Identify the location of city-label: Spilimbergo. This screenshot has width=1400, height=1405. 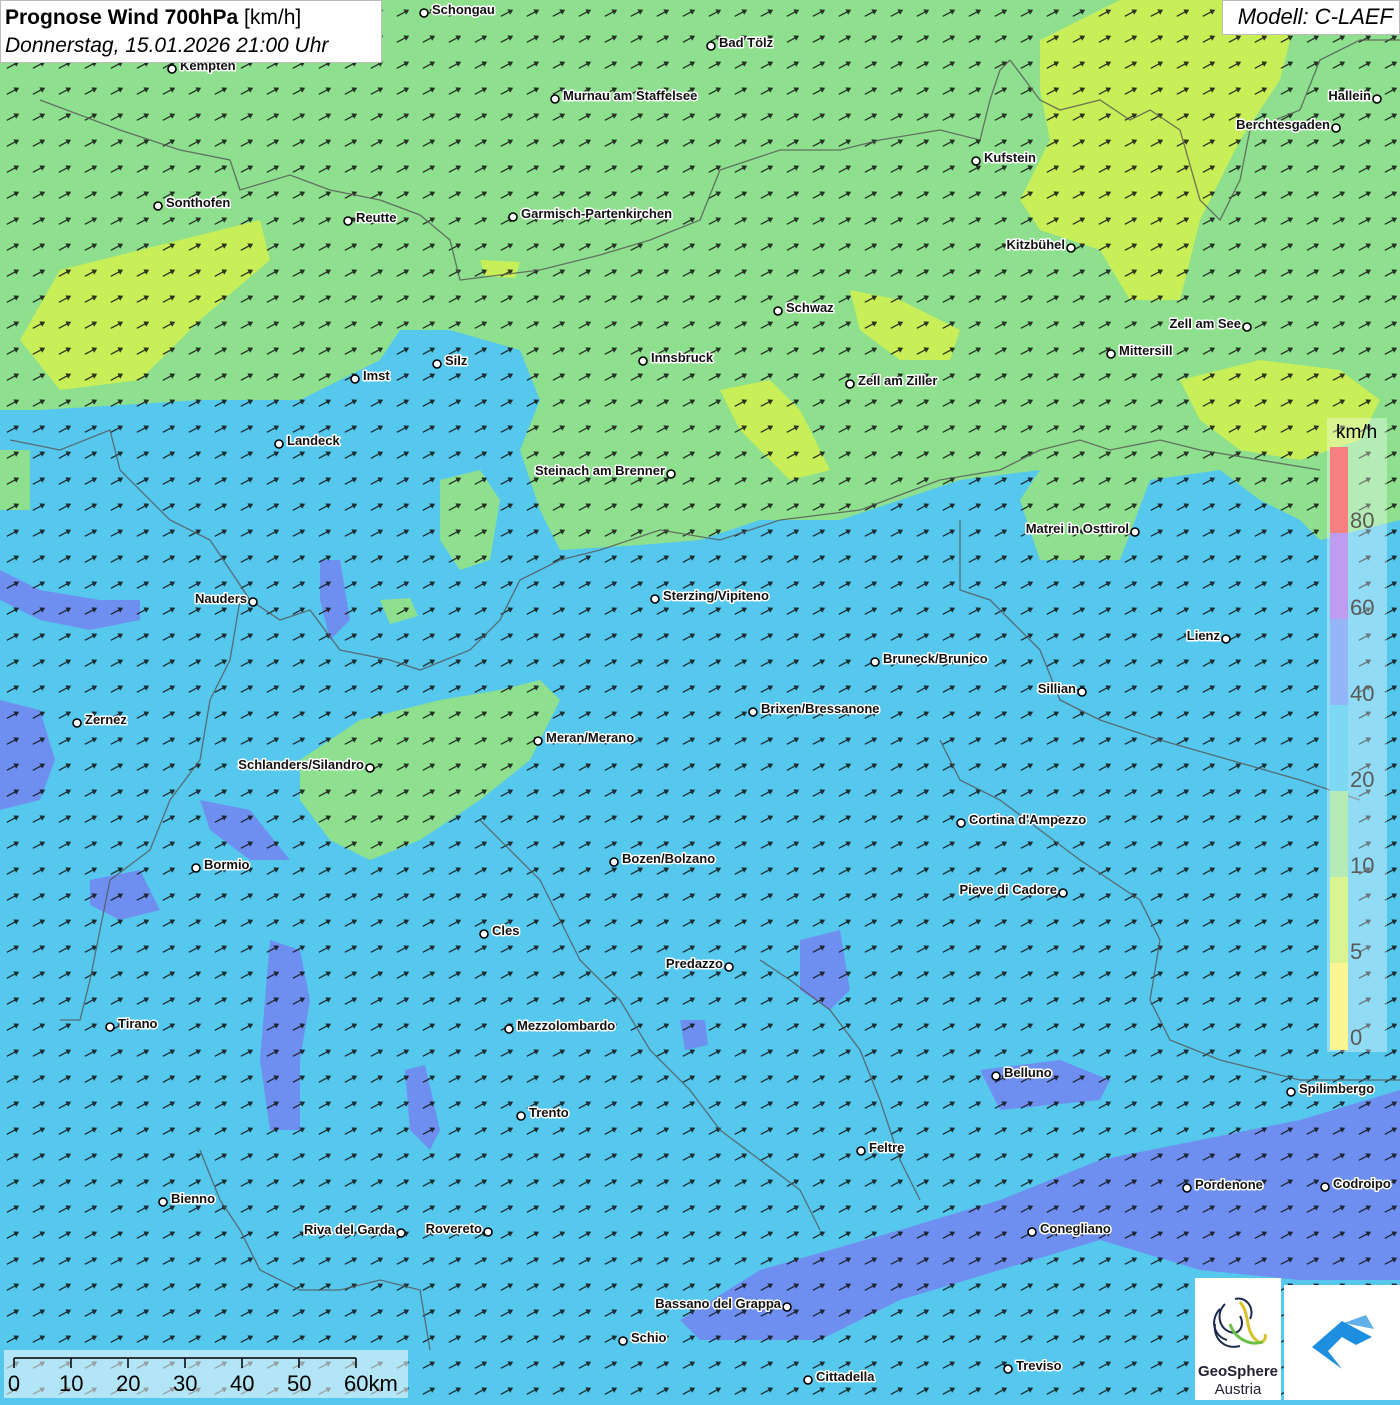
(1336, 1088).